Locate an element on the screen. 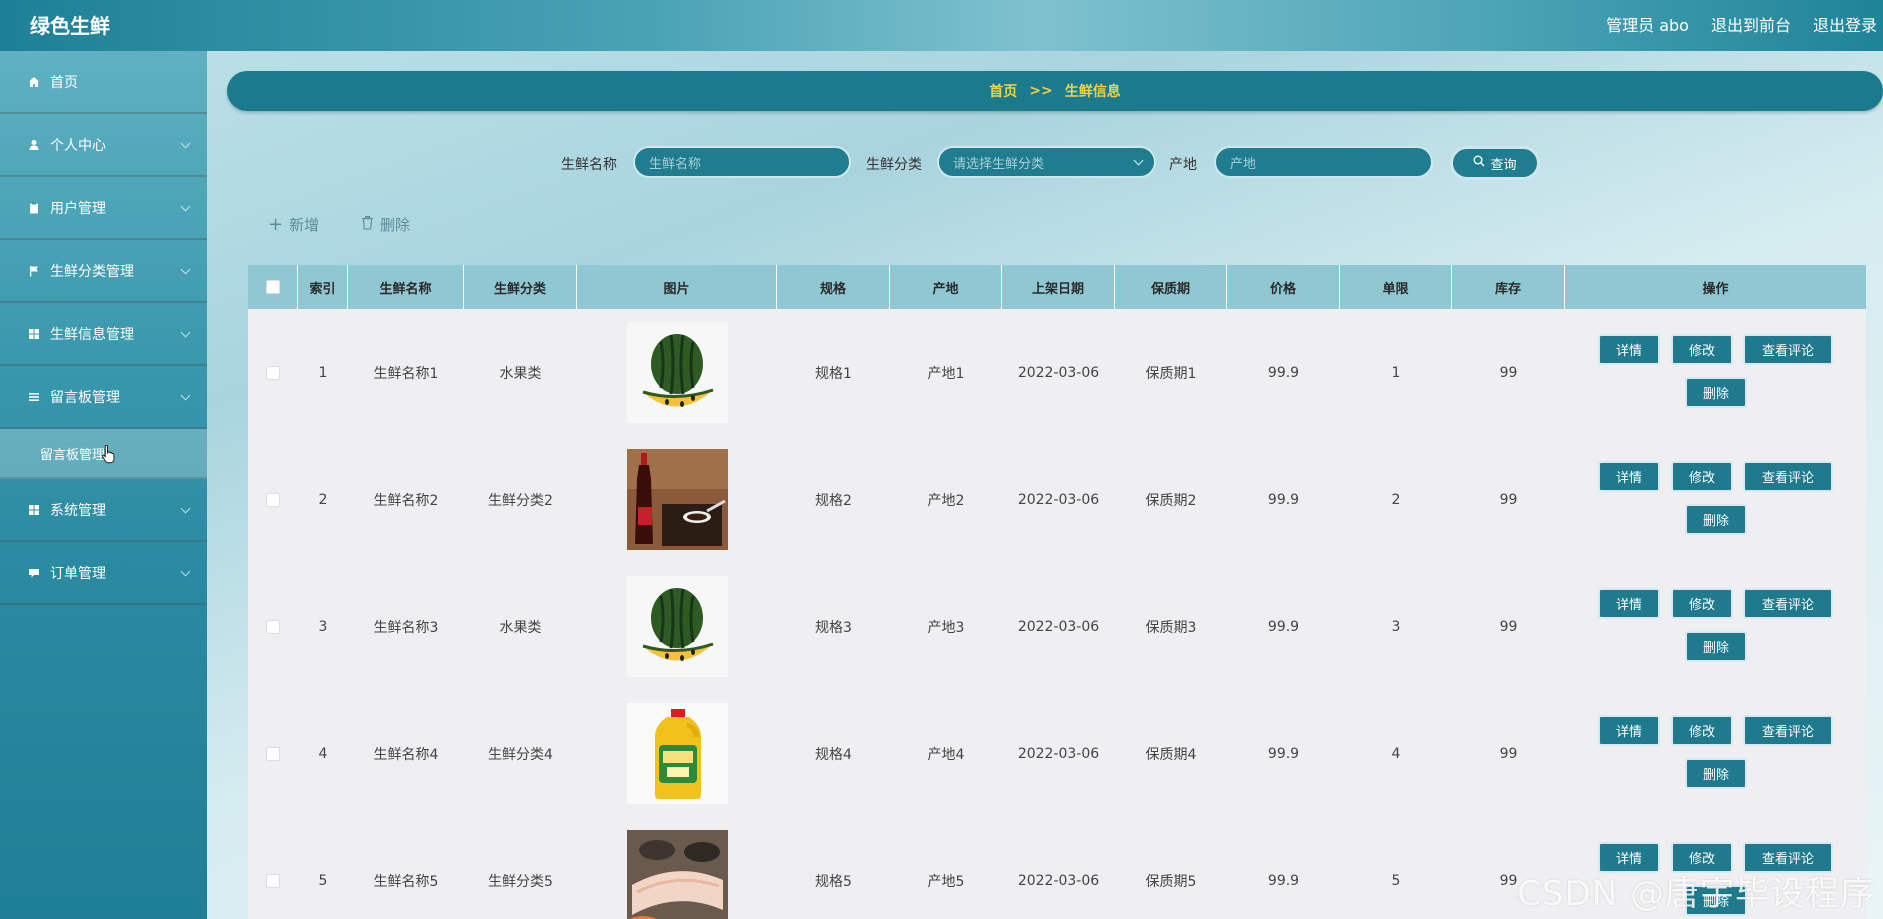  sidebar-item-messages: 留言板管理 is located at coordinates (103, 397).